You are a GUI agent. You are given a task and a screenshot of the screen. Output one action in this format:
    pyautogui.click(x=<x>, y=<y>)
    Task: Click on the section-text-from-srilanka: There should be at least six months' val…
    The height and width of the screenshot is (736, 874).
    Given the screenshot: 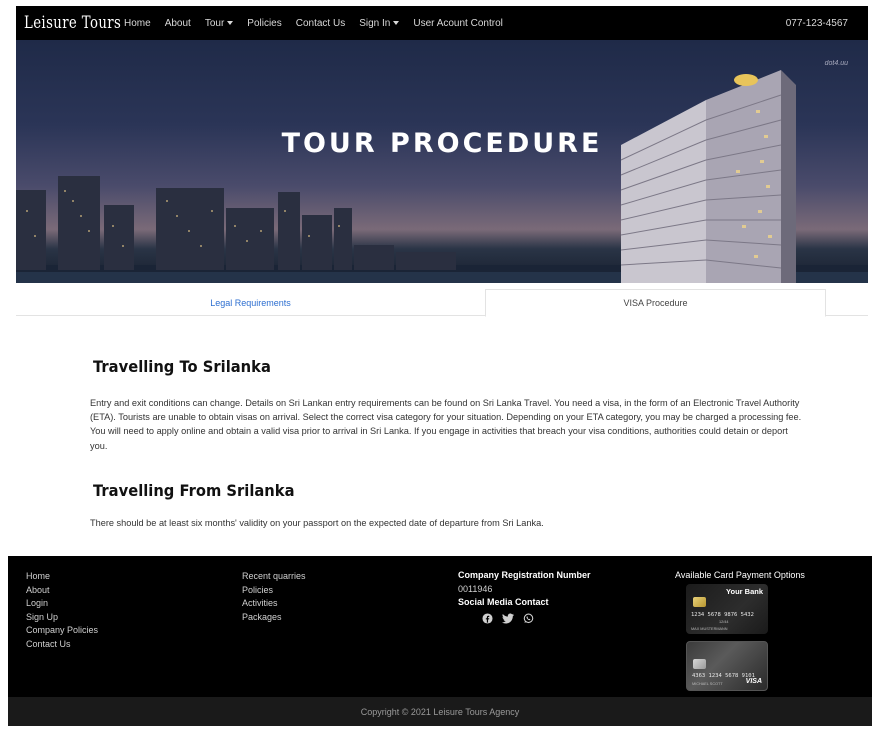 What is the action you would take?
    pyautogui.click(x=317, y=523)
    